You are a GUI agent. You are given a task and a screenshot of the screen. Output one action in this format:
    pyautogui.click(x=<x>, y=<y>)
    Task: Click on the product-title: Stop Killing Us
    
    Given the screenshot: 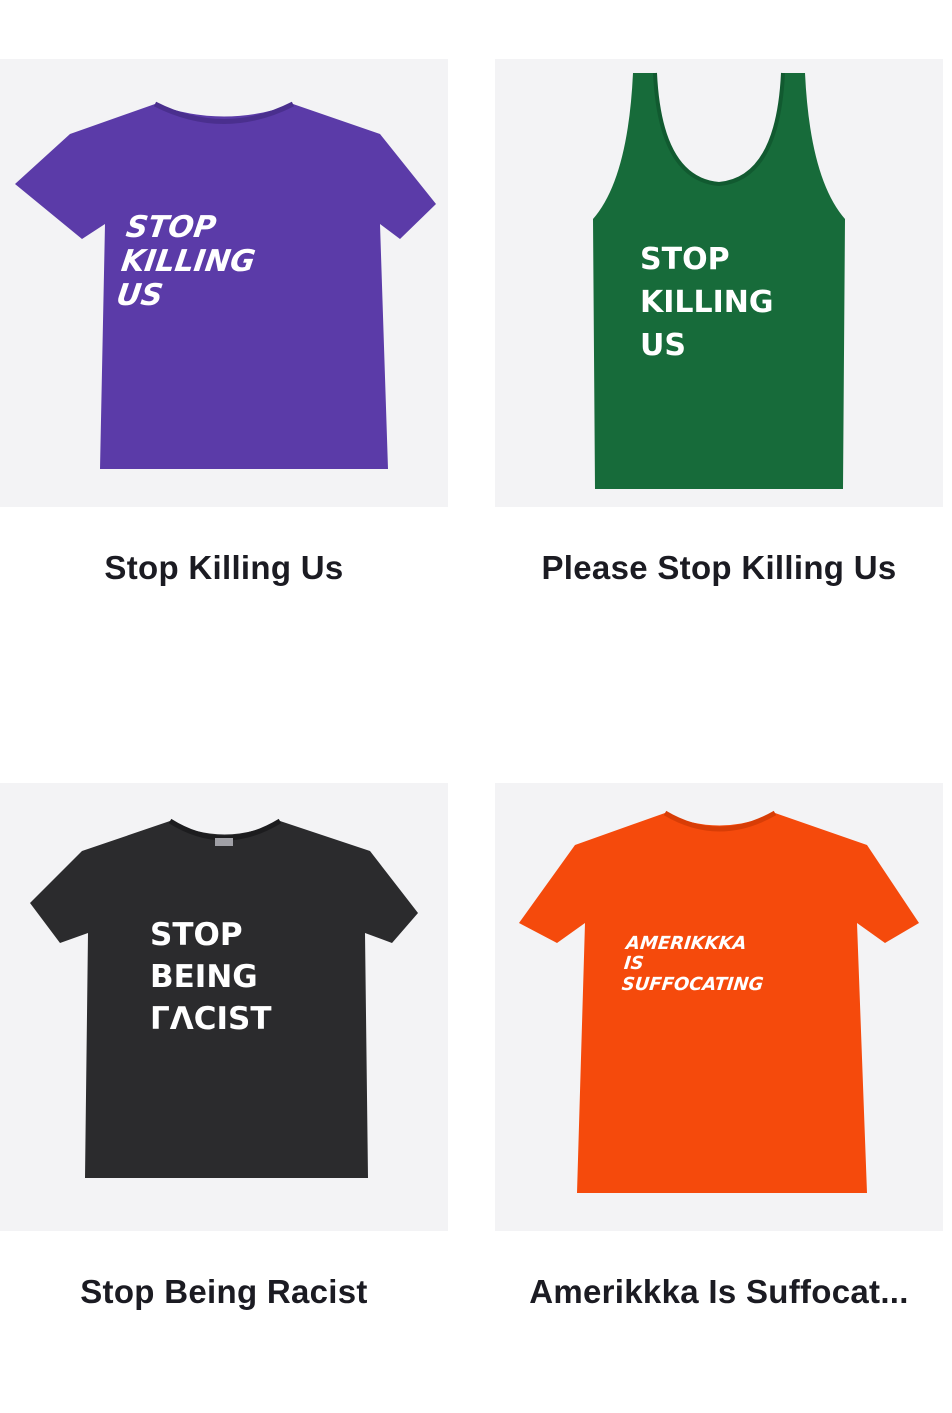 What is the action you would take?
    pyautogui.click(x=224, y=568)
    